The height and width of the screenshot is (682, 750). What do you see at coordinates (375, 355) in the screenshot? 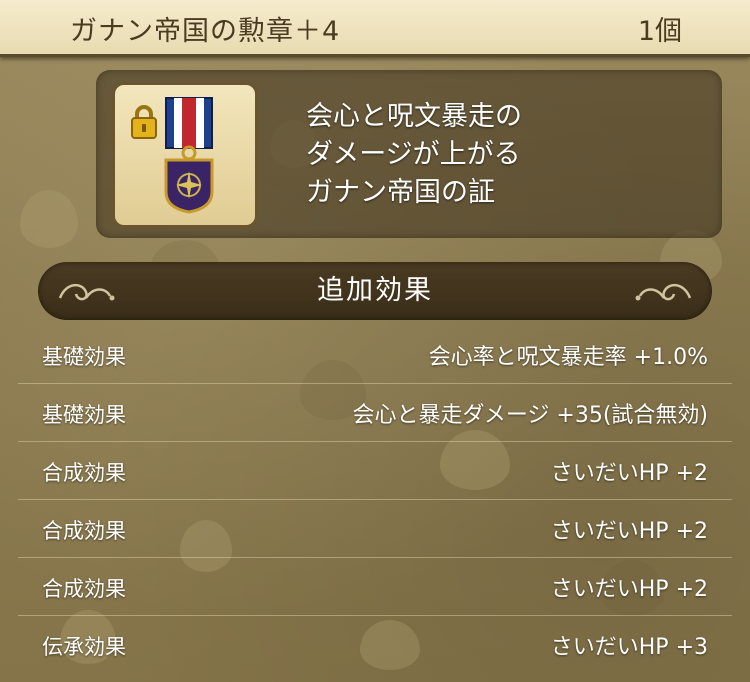
I see `effect-row: 基礎効果 会心率と呪文暴走率 +1.0%` at bounding box center [375, 355].